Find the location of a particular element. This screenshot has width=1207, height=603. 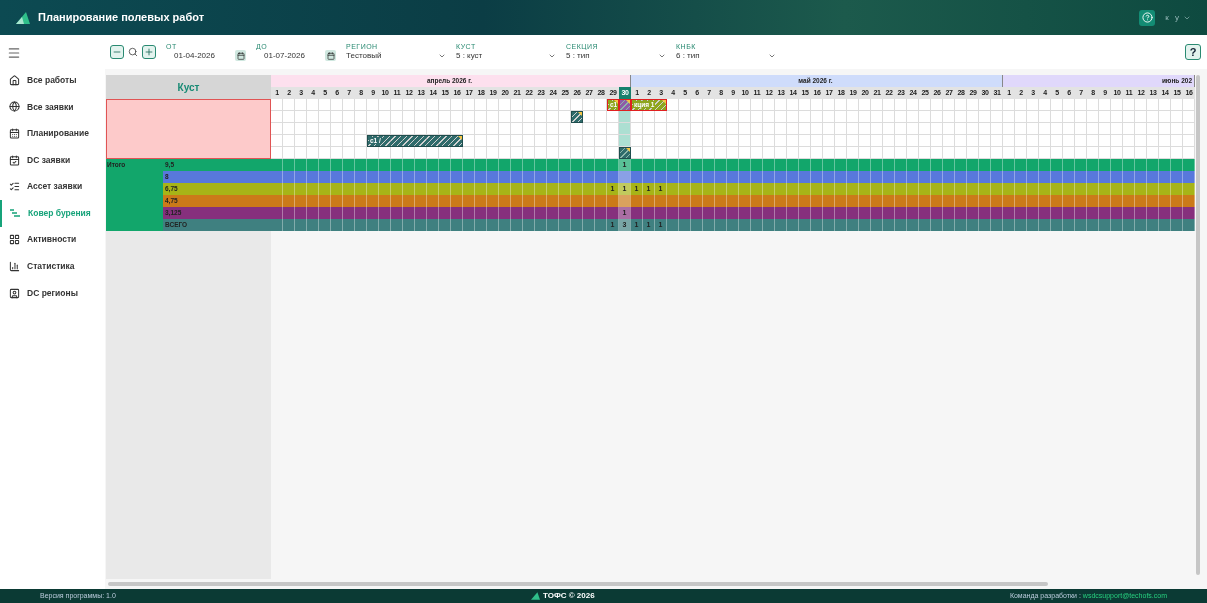

menu-icon is located at coordinates (14, 53).